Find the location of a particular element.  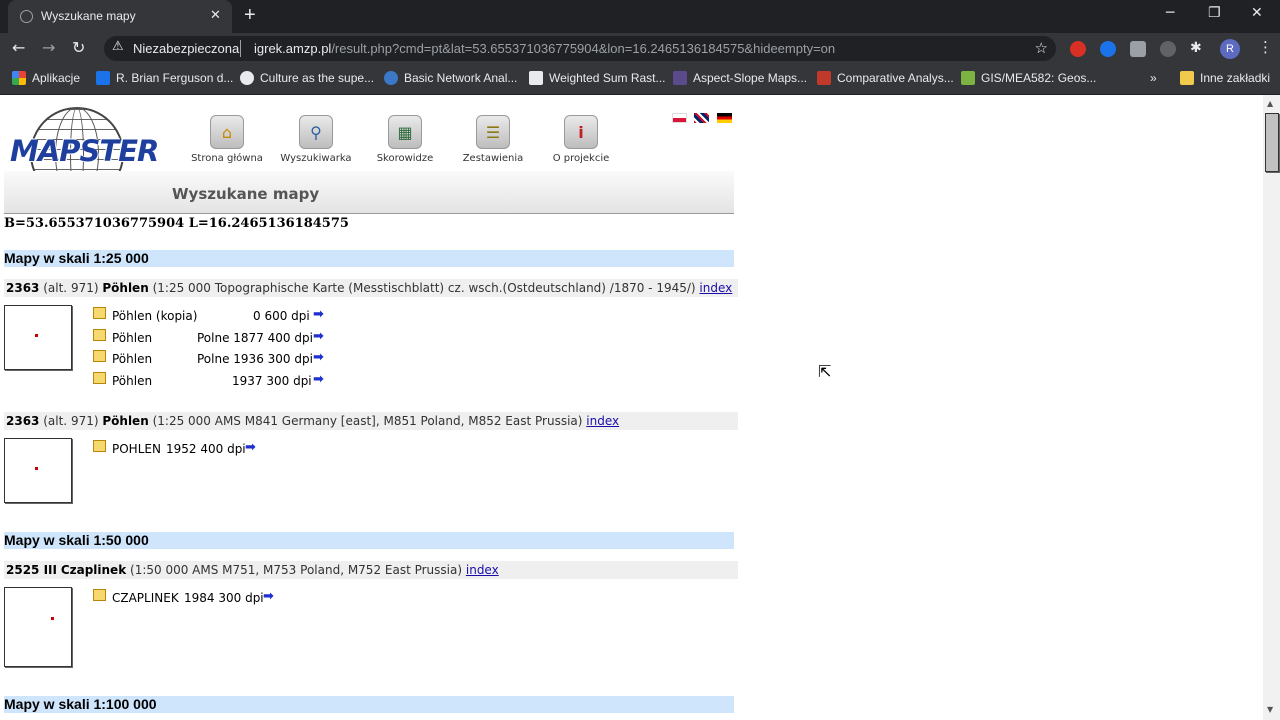

scroll-down-icon: ▼ is located at coordinates (1270, 709).